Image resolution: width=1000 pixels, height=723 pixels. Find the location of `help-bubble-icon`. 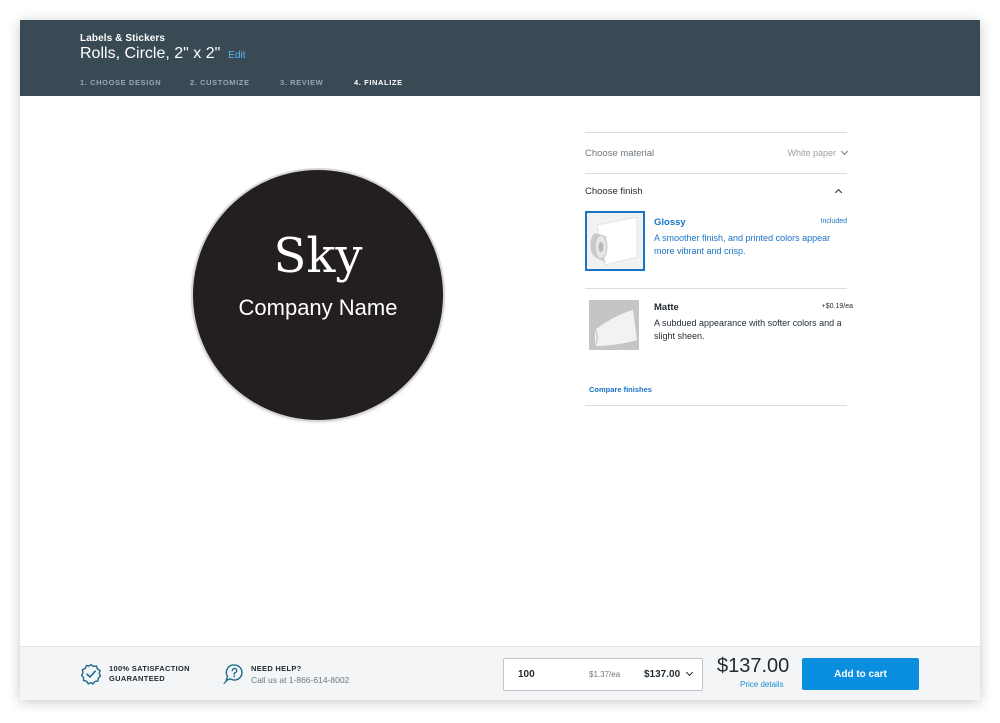

help-bubble-icon is located at coordinates (233, 674).